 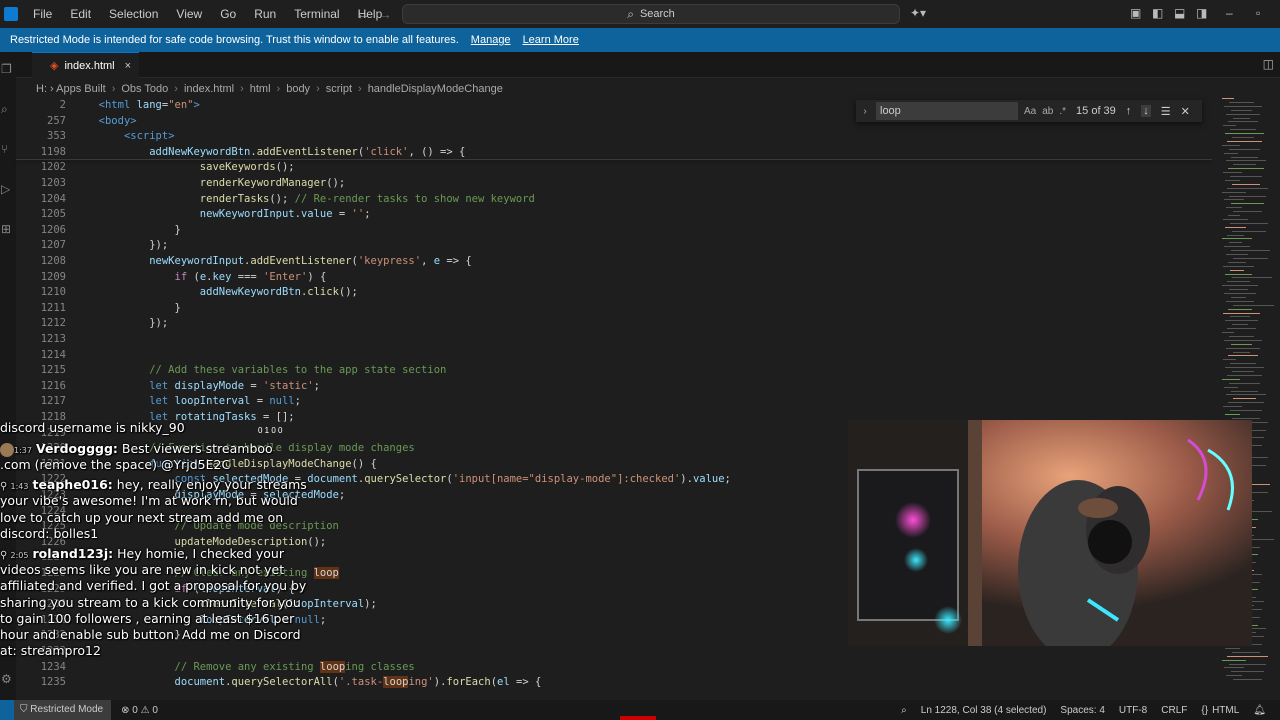 What do you see at coordinates (146, 105) in the screenshot?
I see `code-token: lang` at bounding box center [146, 105].